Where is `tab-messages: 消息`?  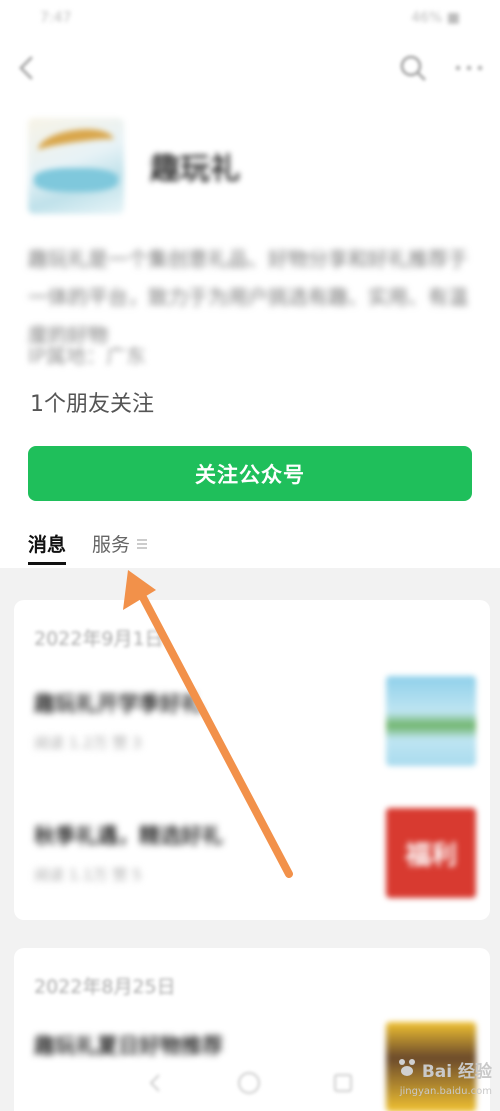
tab-messages: 消息 is located at coordinates (47, 547).